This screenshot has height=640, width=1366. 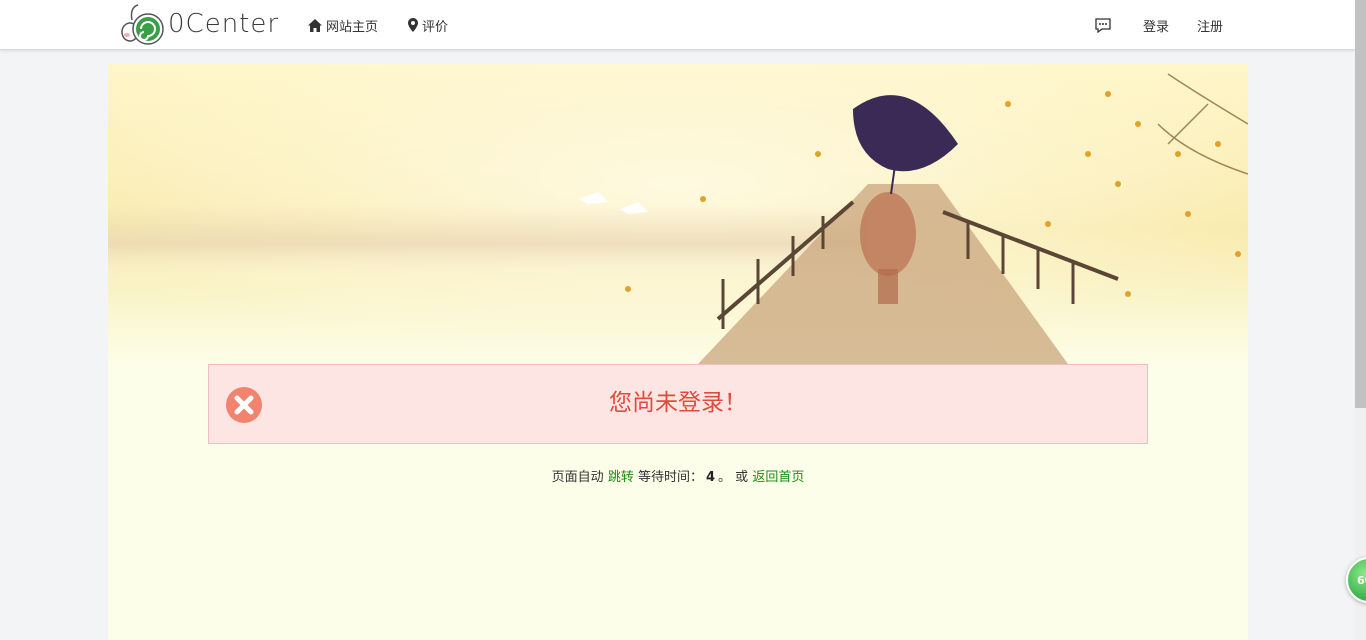 I want to click on nav-right: 登录 注册, so click(x=1159, y=25).